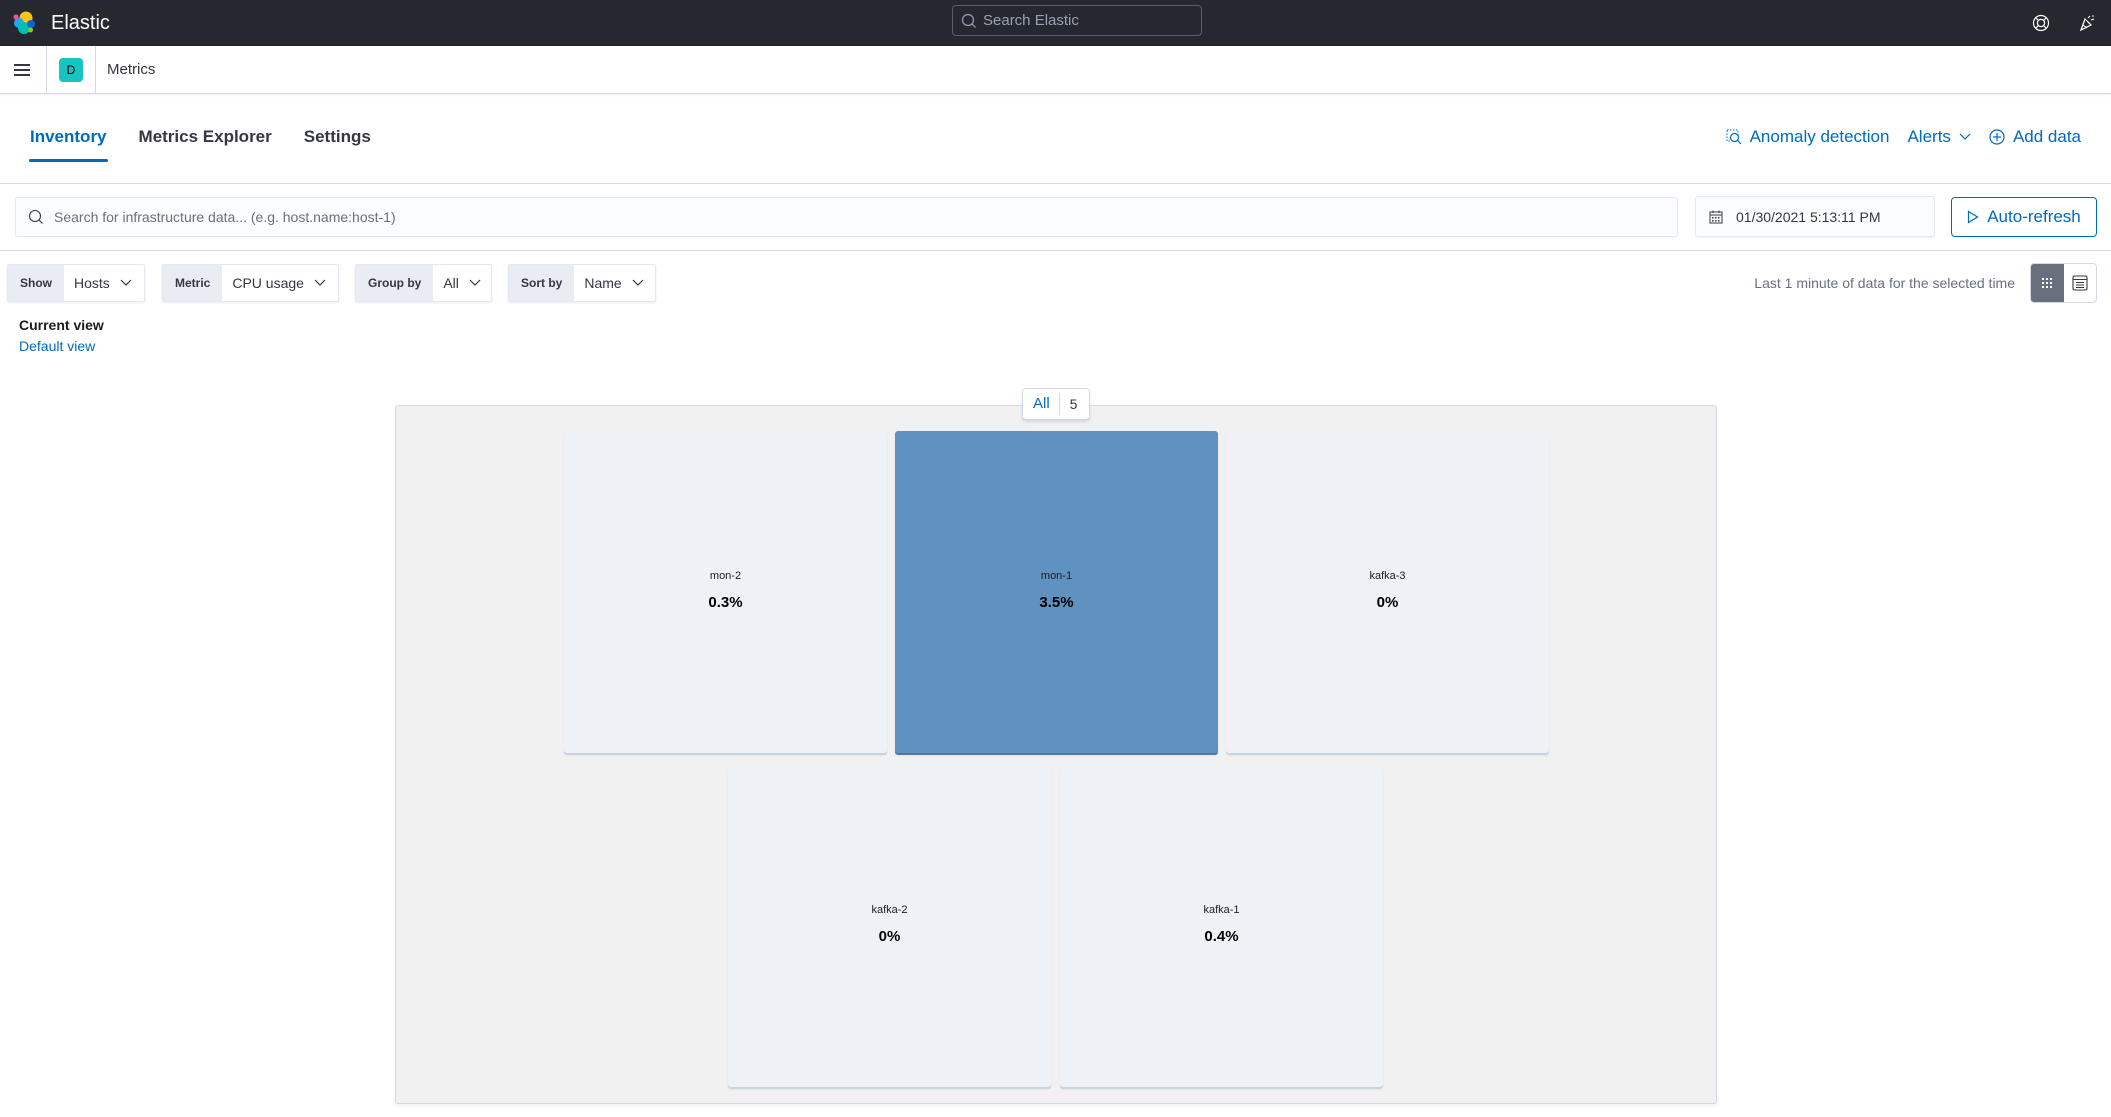 This screenshot has height=1117, width=2111. Describe the element at coordinates (725, 592) in the screenshot. I see `node-tile: mon-2 0.3%` at that location.